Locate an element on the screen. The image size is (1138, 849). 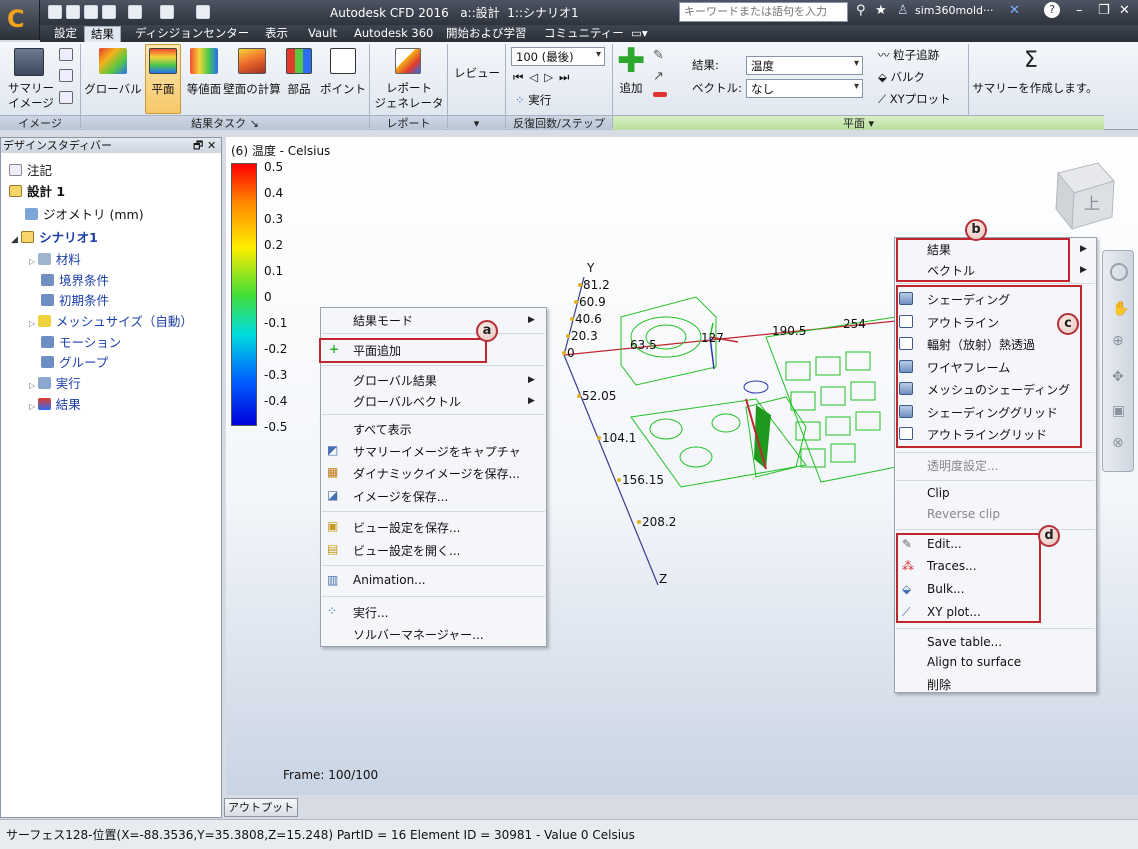
showmotion-icon: ⊗ is located at coordinates (1118, 443).